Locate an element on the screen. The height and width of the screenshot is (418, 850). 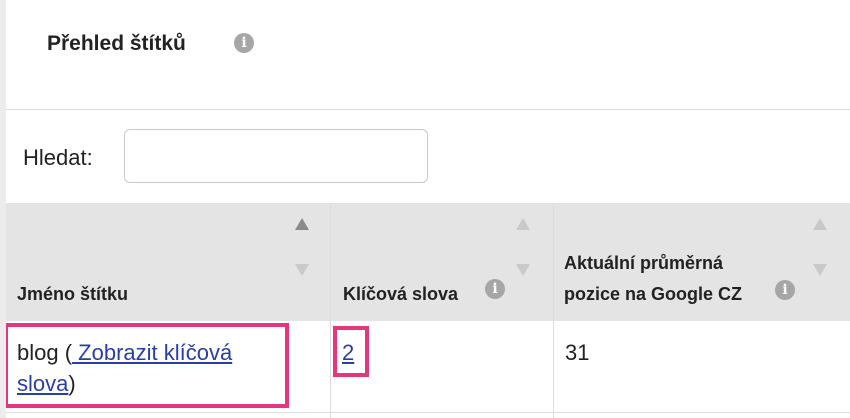
column-header-label: Klíčová slova is located at coordinates (401, 294).